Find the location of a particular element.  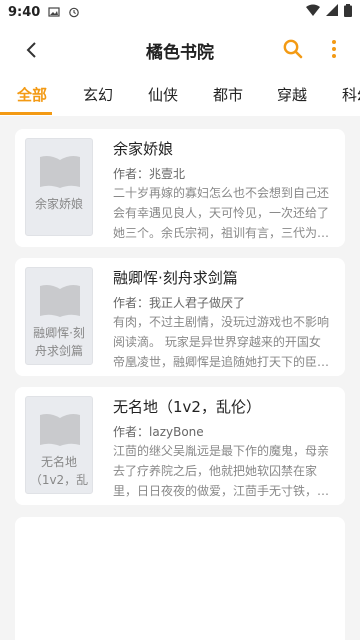

tab-chuanyue: 穿越 is located at coordinates (292, 94).